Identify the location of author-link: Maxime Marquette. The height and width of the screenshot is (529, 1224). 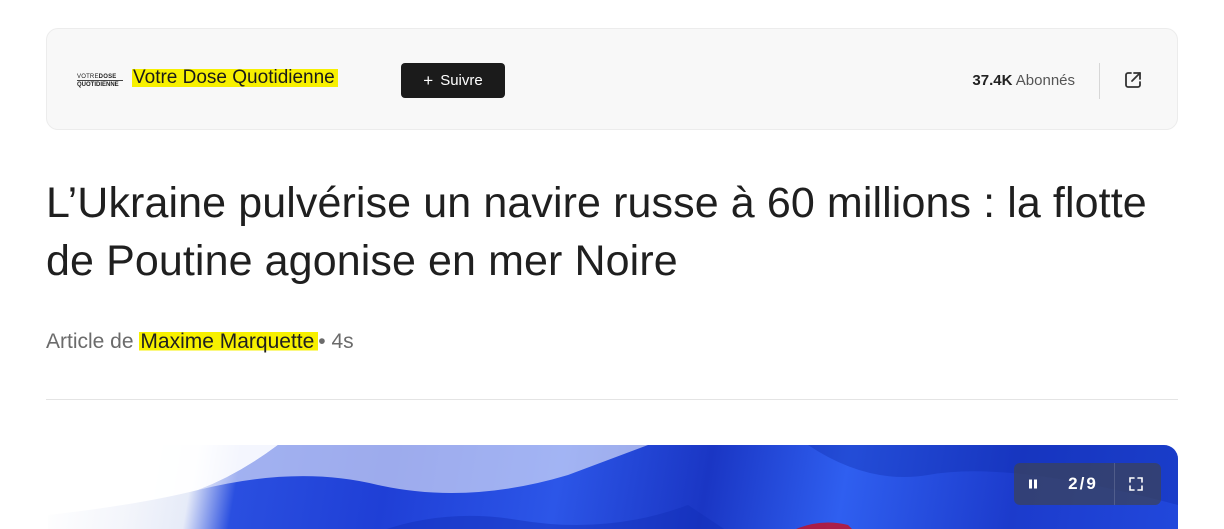
(229, 341).